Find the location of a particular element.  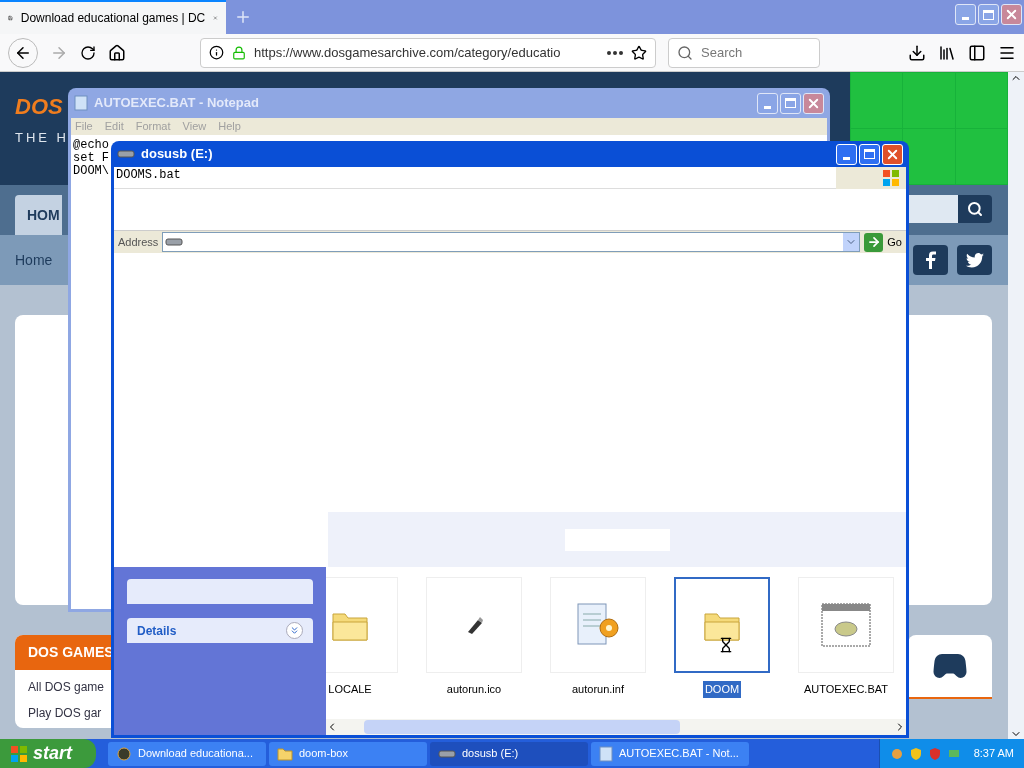

window-title: dosusb (E:) is located at coordinates (177, 154).